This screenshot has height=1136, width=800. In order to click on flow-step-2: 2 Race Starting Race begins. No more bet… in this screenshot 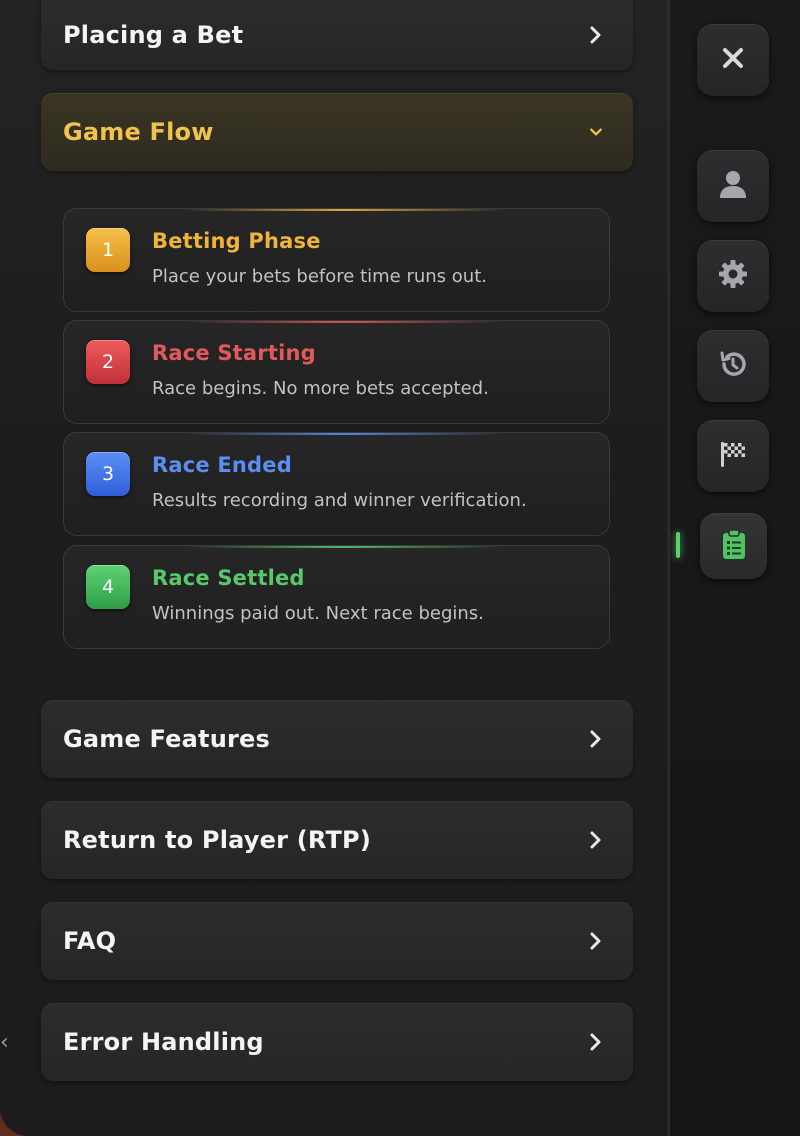, I will do `click(336, 372)`.